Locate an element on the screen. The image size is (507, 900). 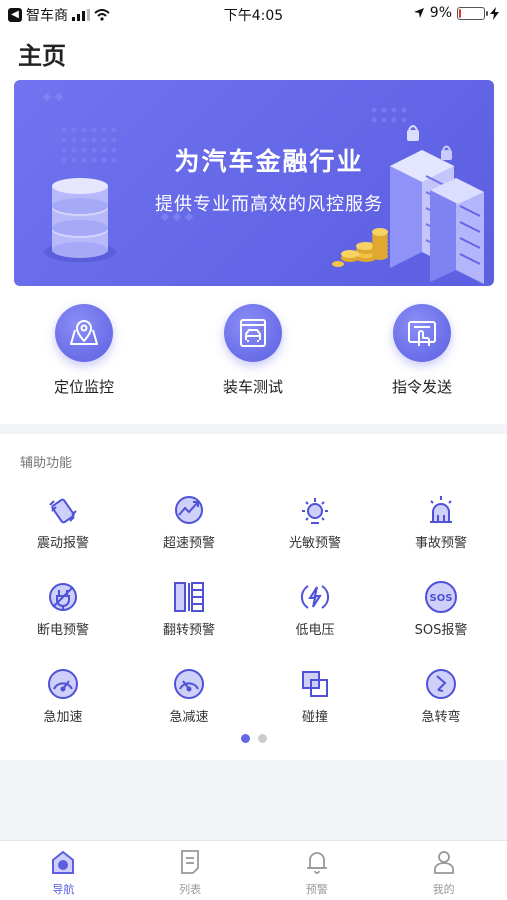
overspeed-label: 超速预警 is located at coordinates (188, 543).